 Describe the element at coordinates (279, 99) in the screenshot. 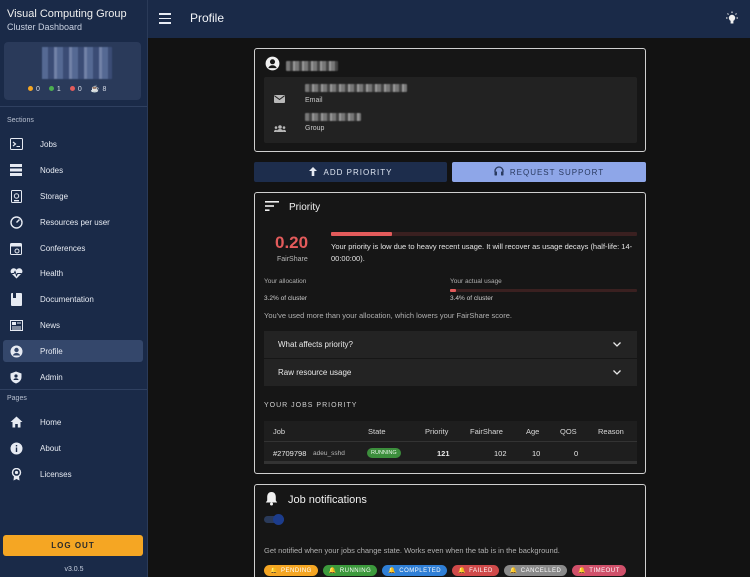

I see `email-icon` at that location.